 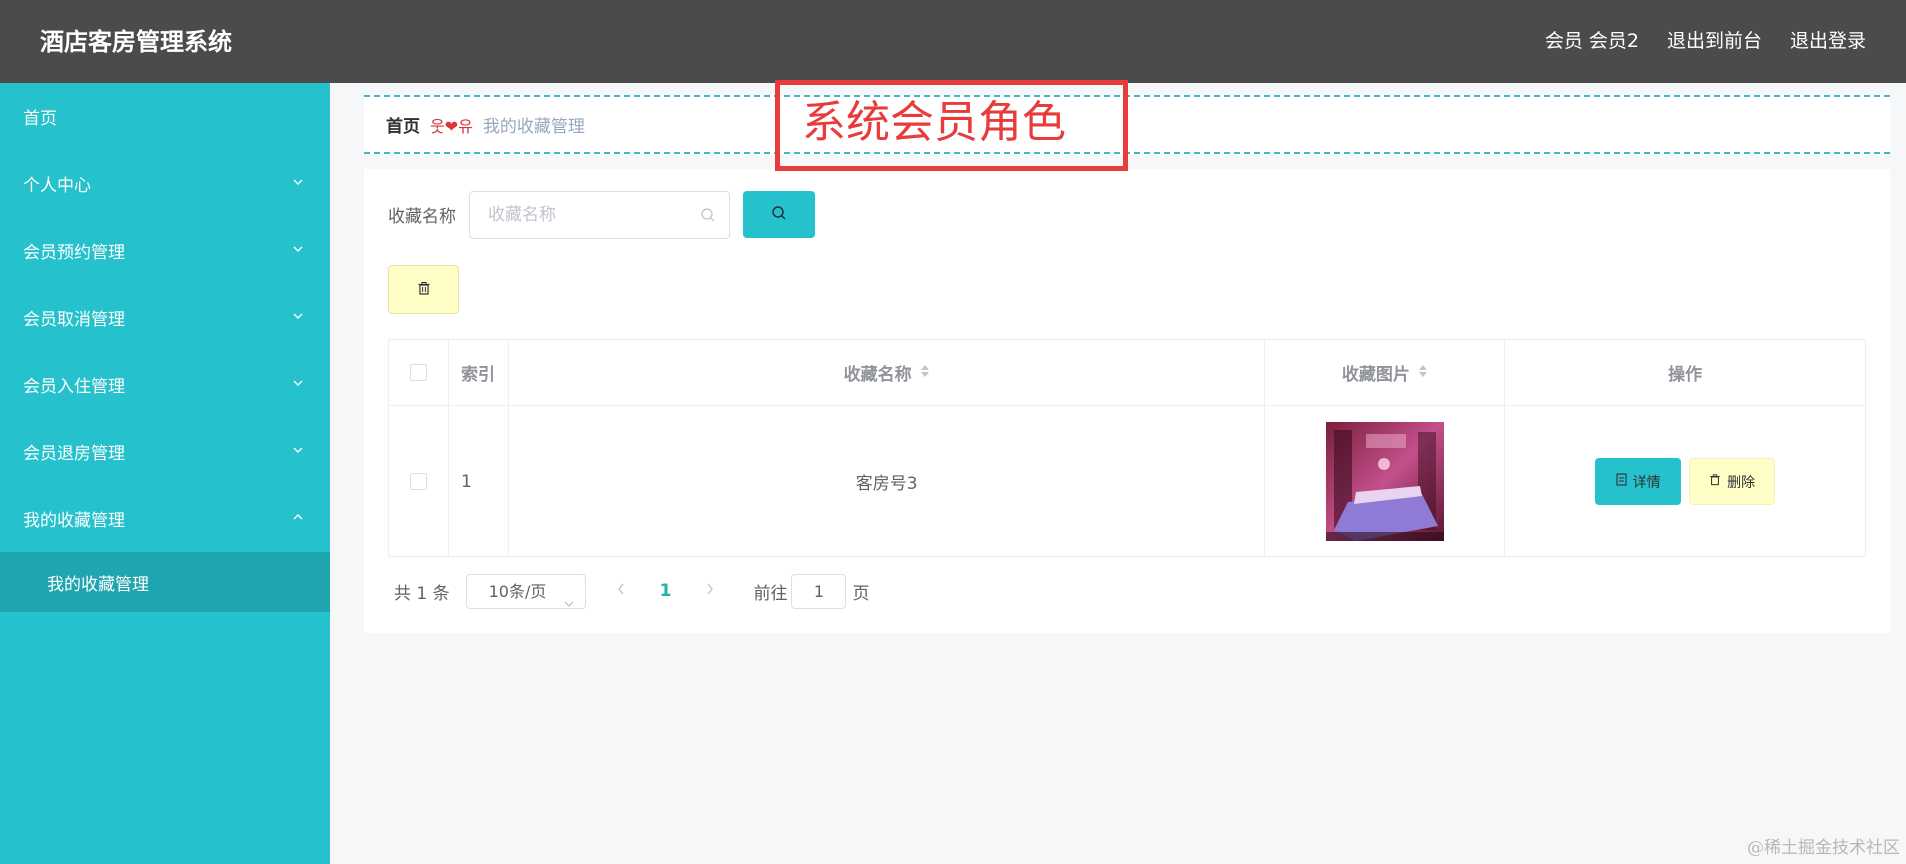 I want to click on column-header-name: 收藏名称, so click(x=877, y=375).